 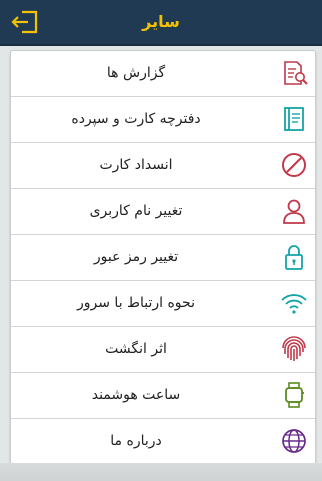 I want to click on menu-item-fingerprint: اثر انگشت, so click(x=163, y=350).